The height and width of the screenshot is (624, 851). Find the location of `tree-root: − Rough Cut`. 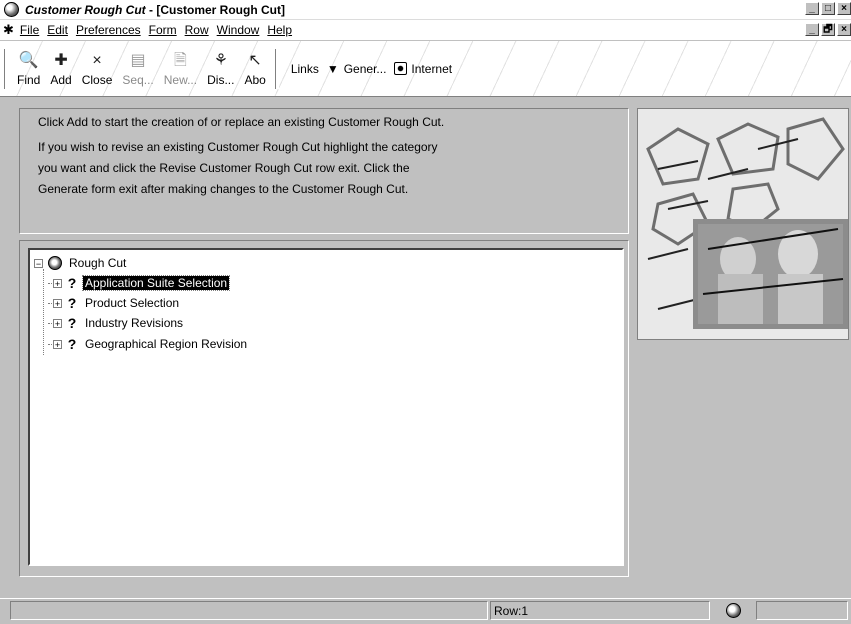

tree-root: − Rough Cut is located at coordinates (81, 263).